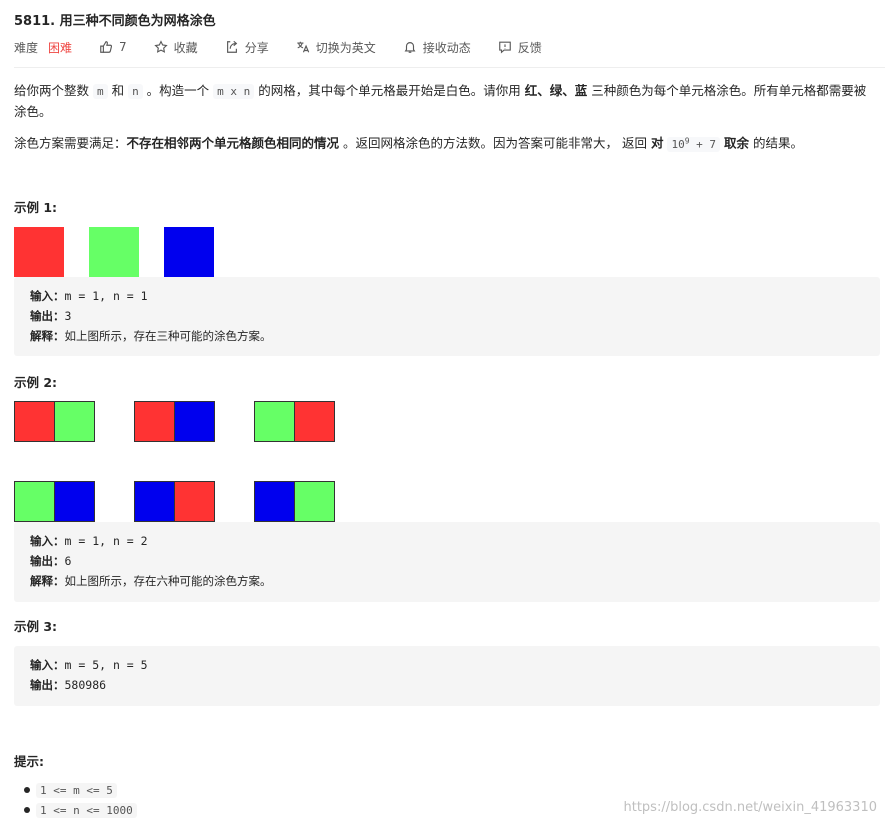 Image resolution: width=885 pixels, height=829 pixels. Describe the element at coordinates (776, 143) in the screenshot. I see `desc-text: 的结果。` at that location.